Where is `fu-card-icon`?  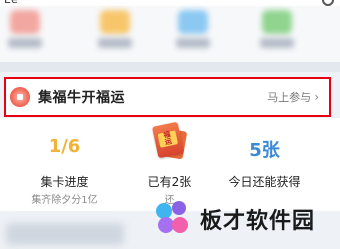
fu-card-icon is located at coordinates (20, 97).